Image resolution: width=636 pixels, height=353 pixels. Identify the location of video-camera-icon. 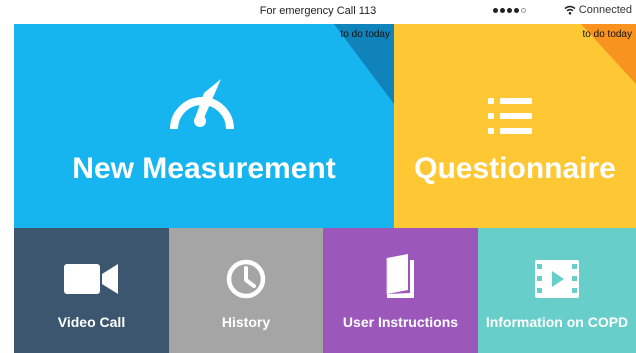
(91, 279).